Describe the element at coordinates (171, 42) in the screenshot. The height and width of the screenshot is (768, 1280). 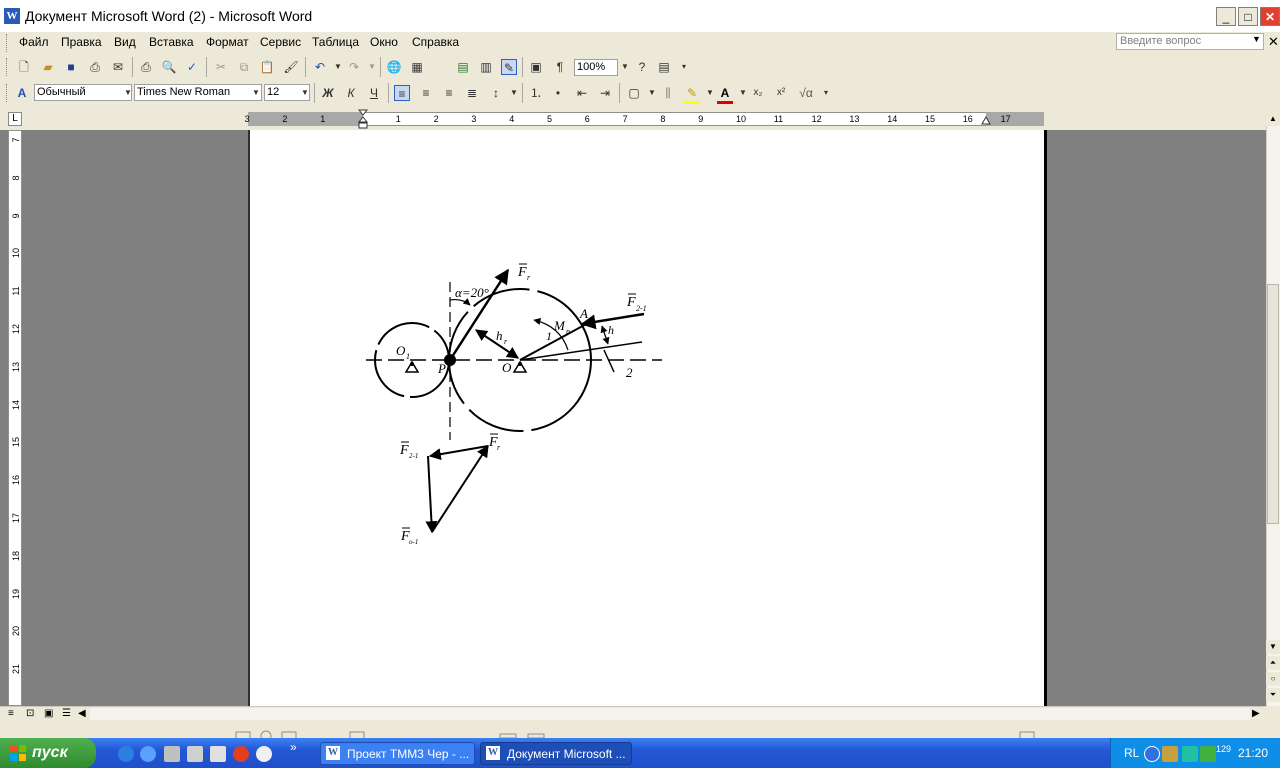
I see `menu-insert: Вставка` at that location.